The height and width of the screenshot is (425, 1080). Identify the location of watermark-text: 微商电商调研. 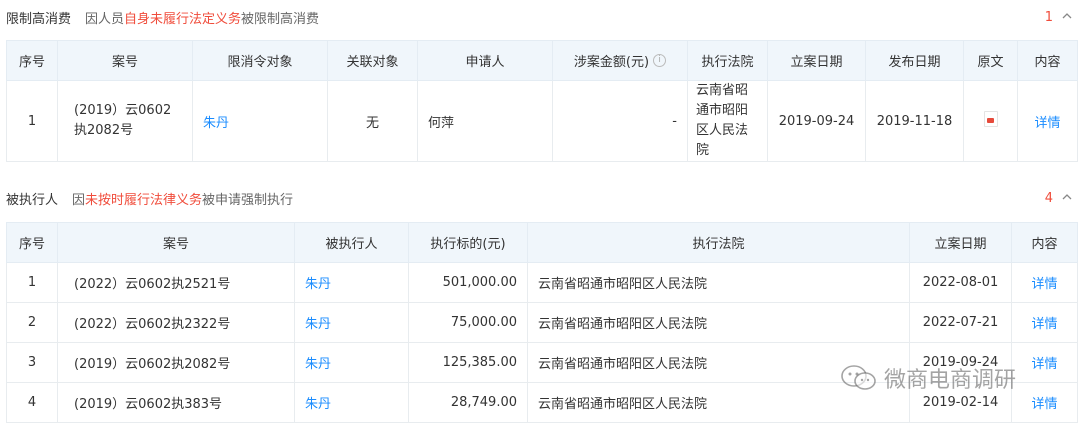
(950, 380).